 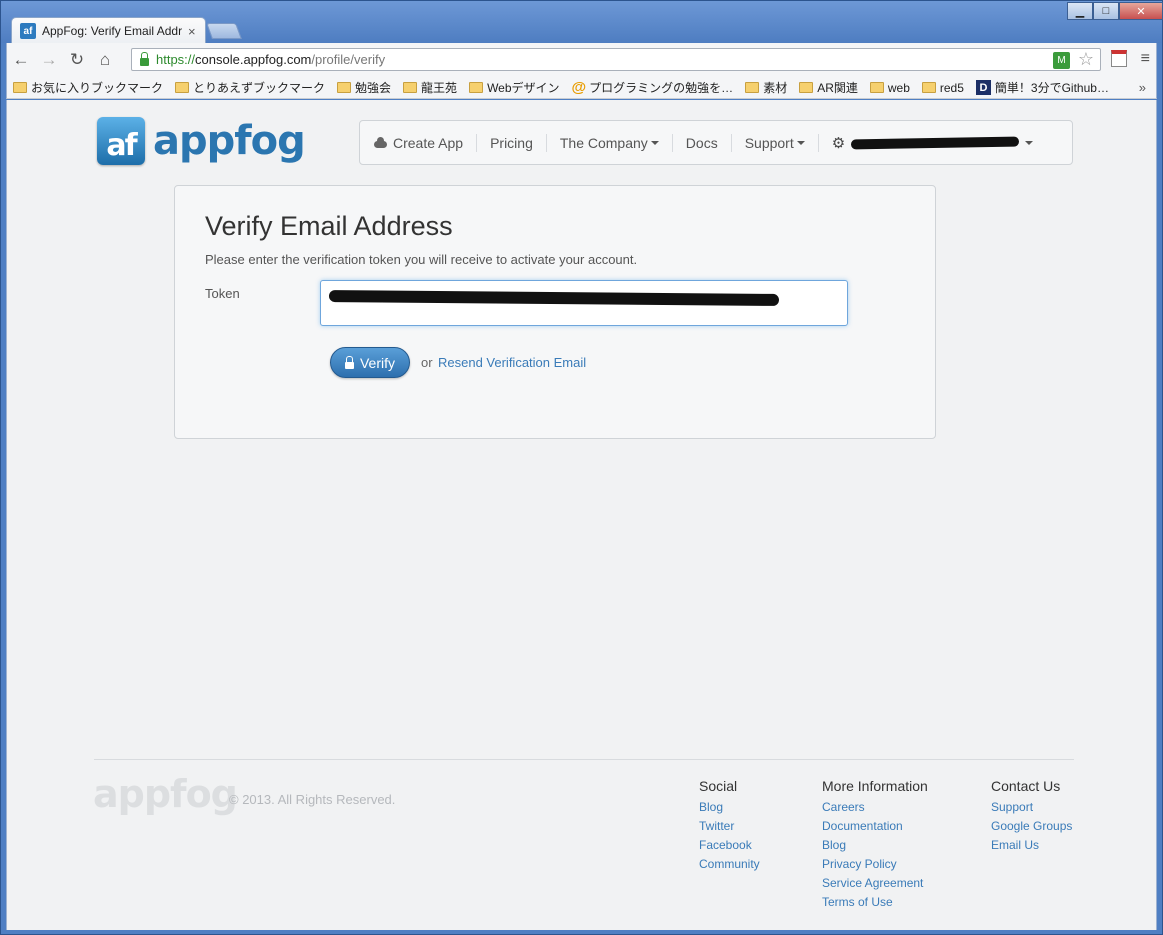 What do you see at coordinates (932, 143) in the screenshot?
I see `nav-user-menu: ⚙` at bounding box center [932, 143].